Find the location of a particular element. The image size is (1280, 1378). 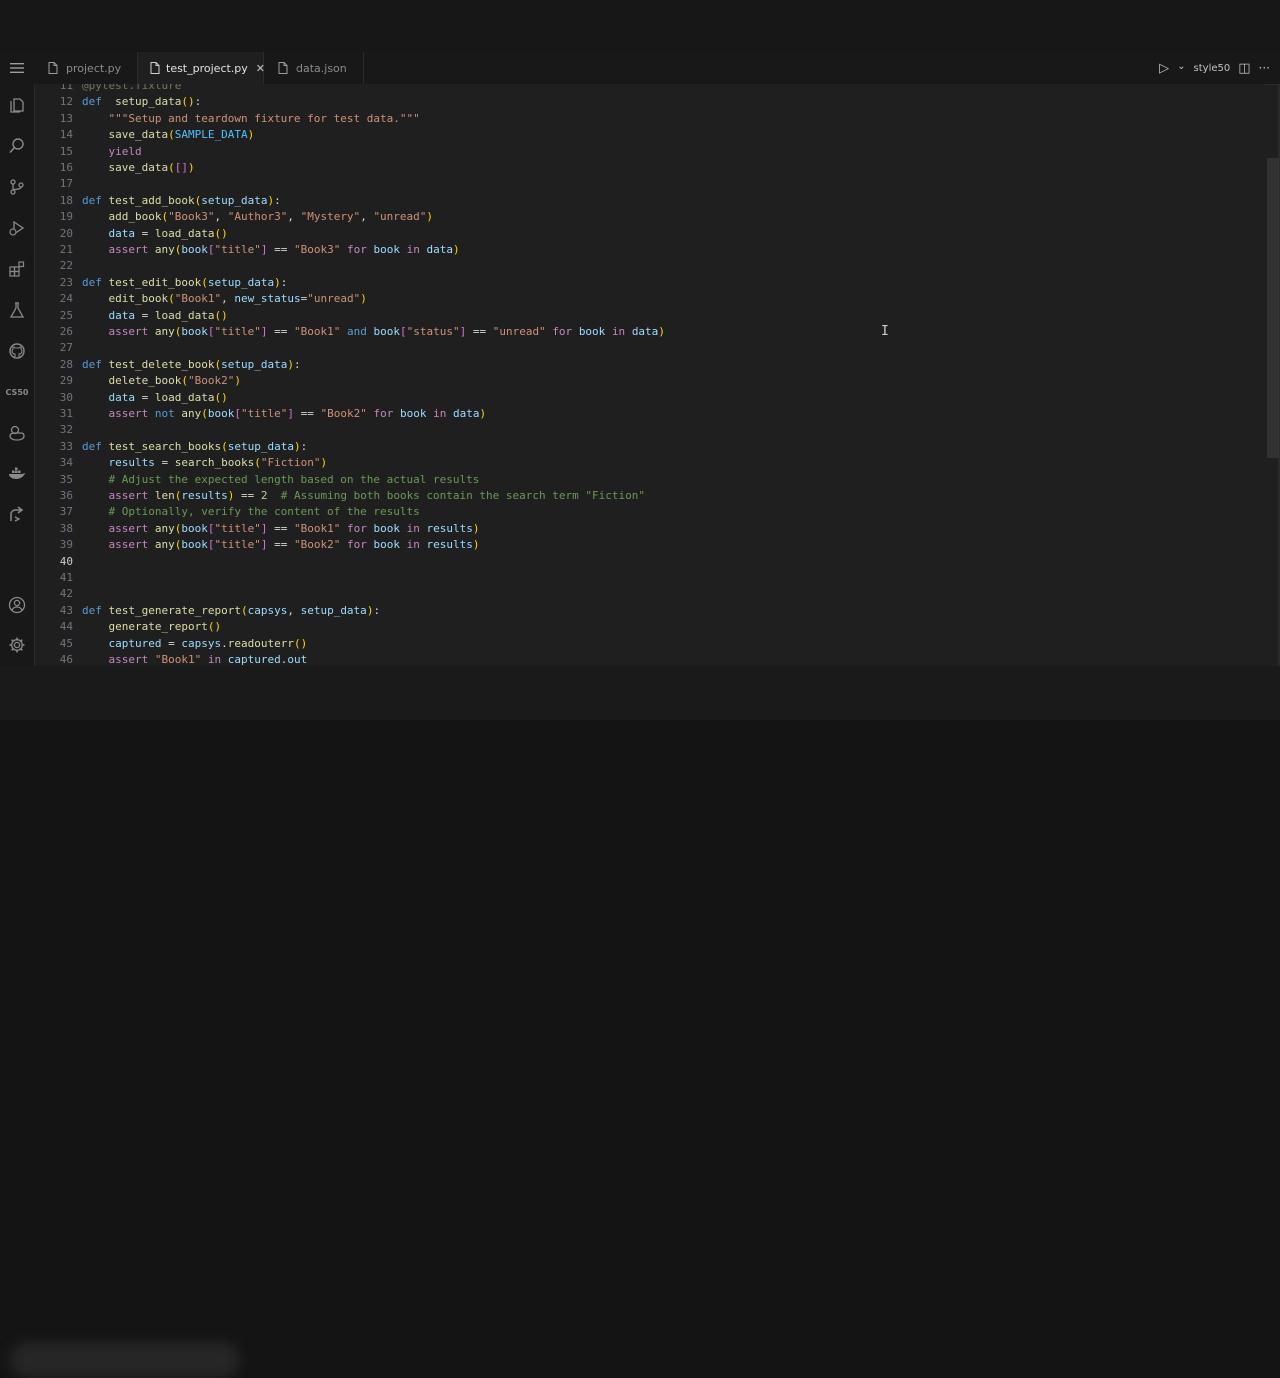

gear-icon is located at coordinates (17, 645).